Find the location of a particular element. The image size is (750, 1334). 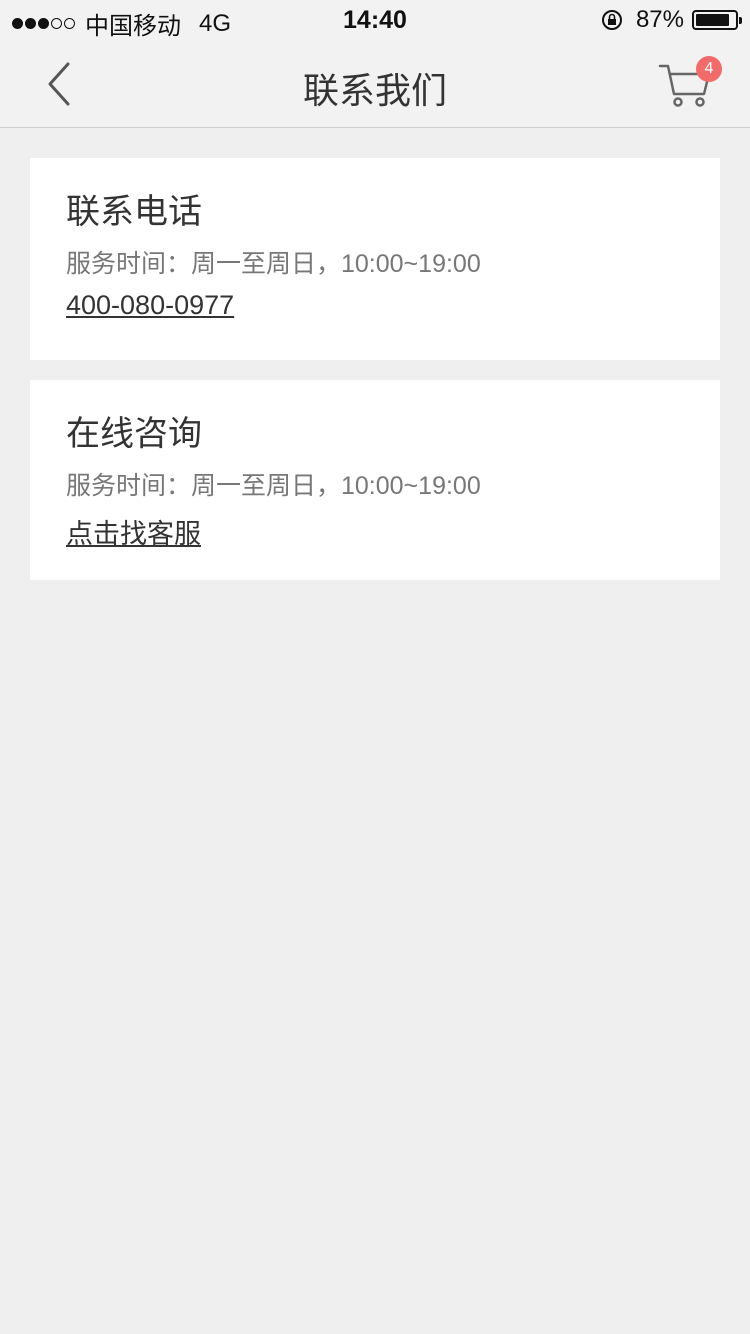

online-consult-title: 在线咨询 is located at coordinates (134, 434).